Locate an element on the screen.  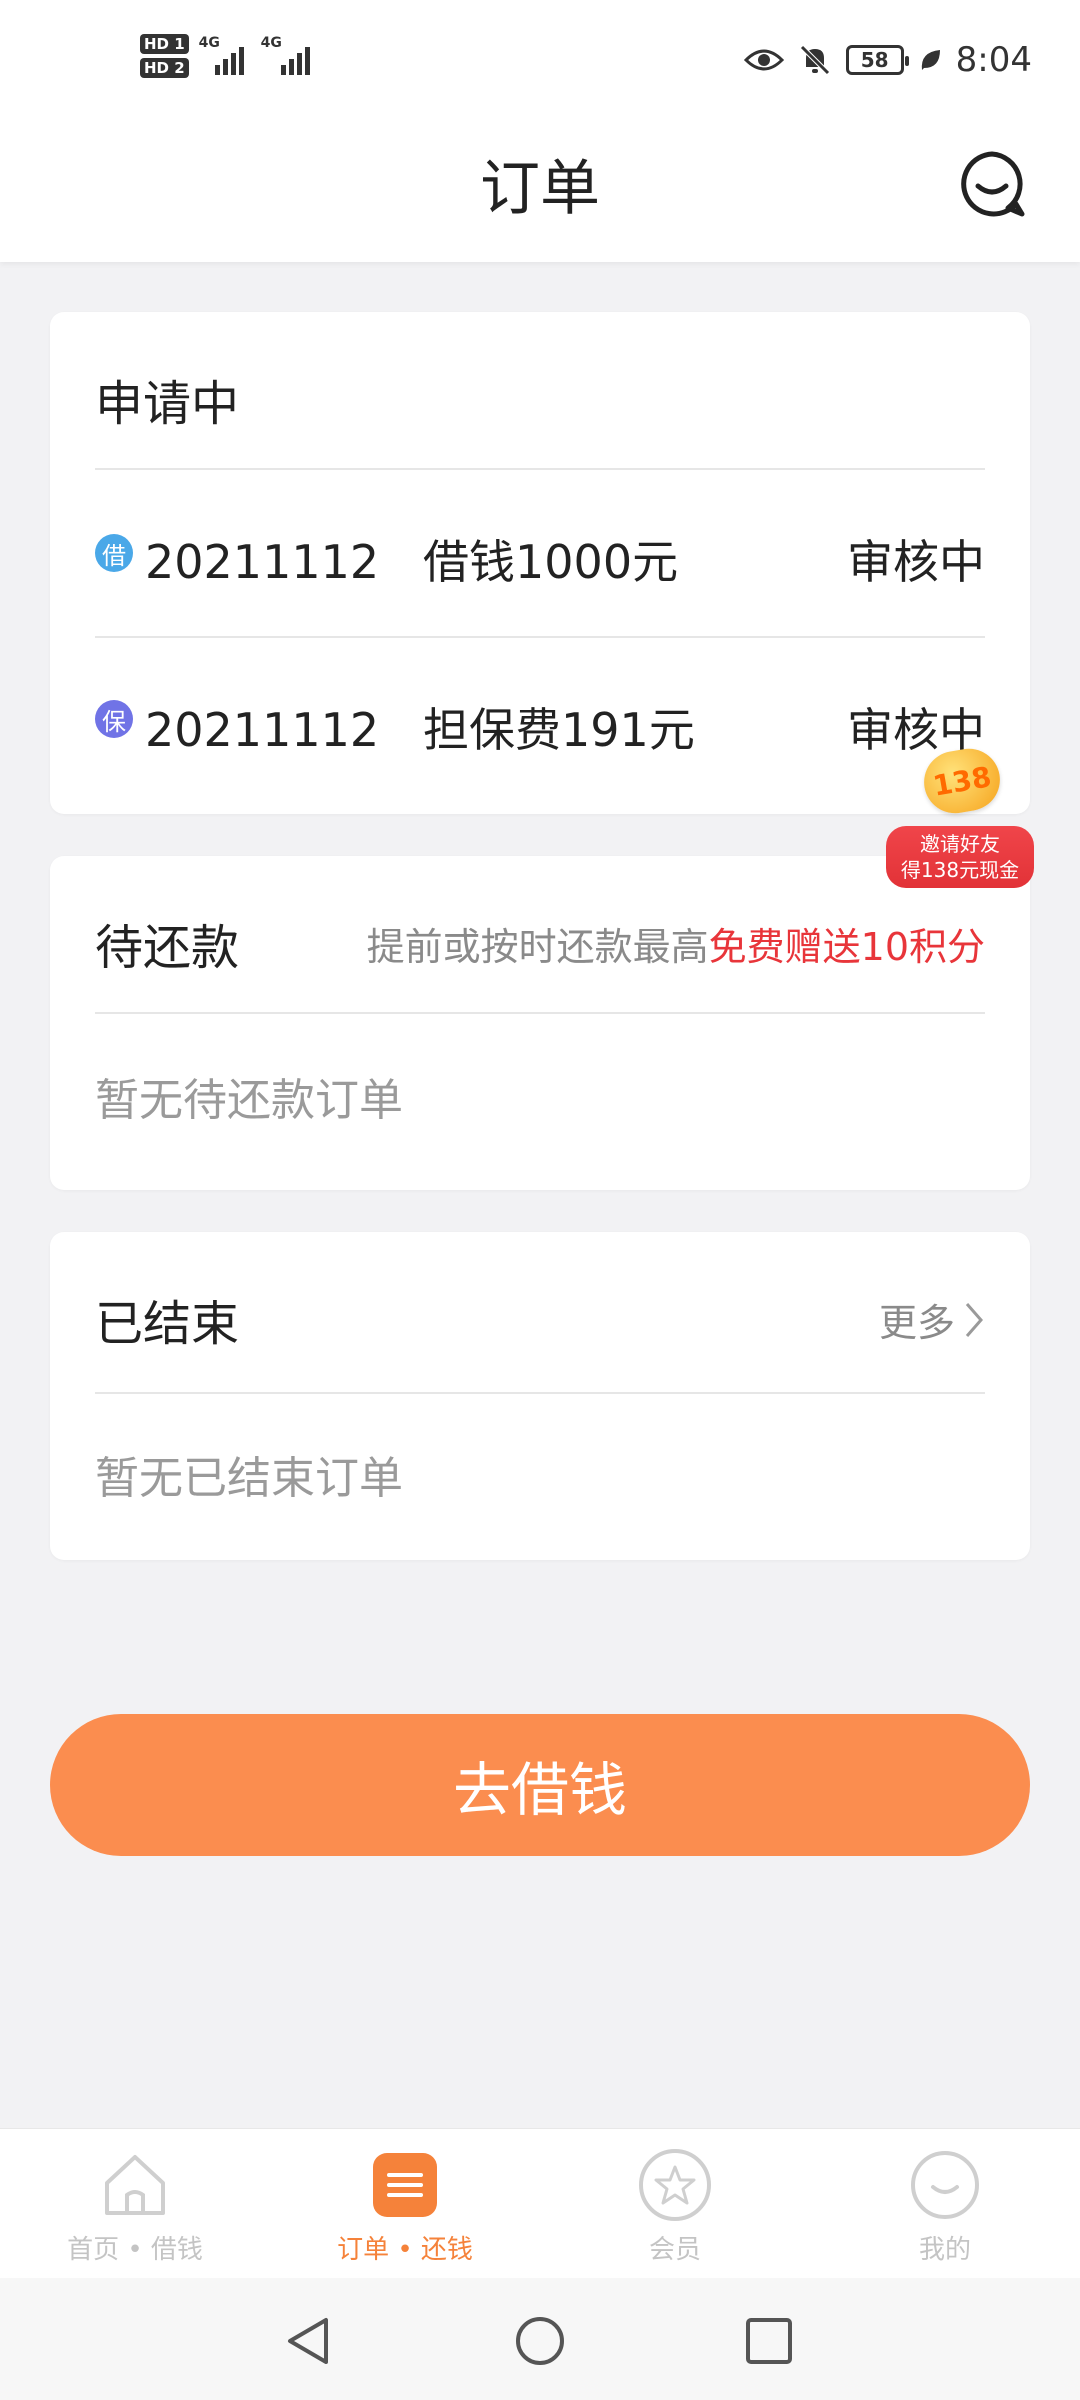
sim1-badge: HD 1 is located at coordinates (164, 44).